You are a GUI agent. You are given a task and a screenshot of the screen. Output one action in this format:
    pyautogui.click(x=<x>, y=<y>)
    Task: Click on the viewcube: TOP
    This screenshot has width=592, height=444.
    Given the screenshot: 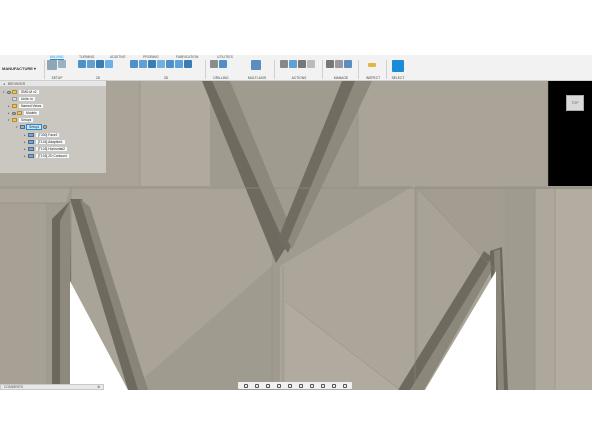 What is the action you would take?
    pyautogui.click(x=575, y=103)
    